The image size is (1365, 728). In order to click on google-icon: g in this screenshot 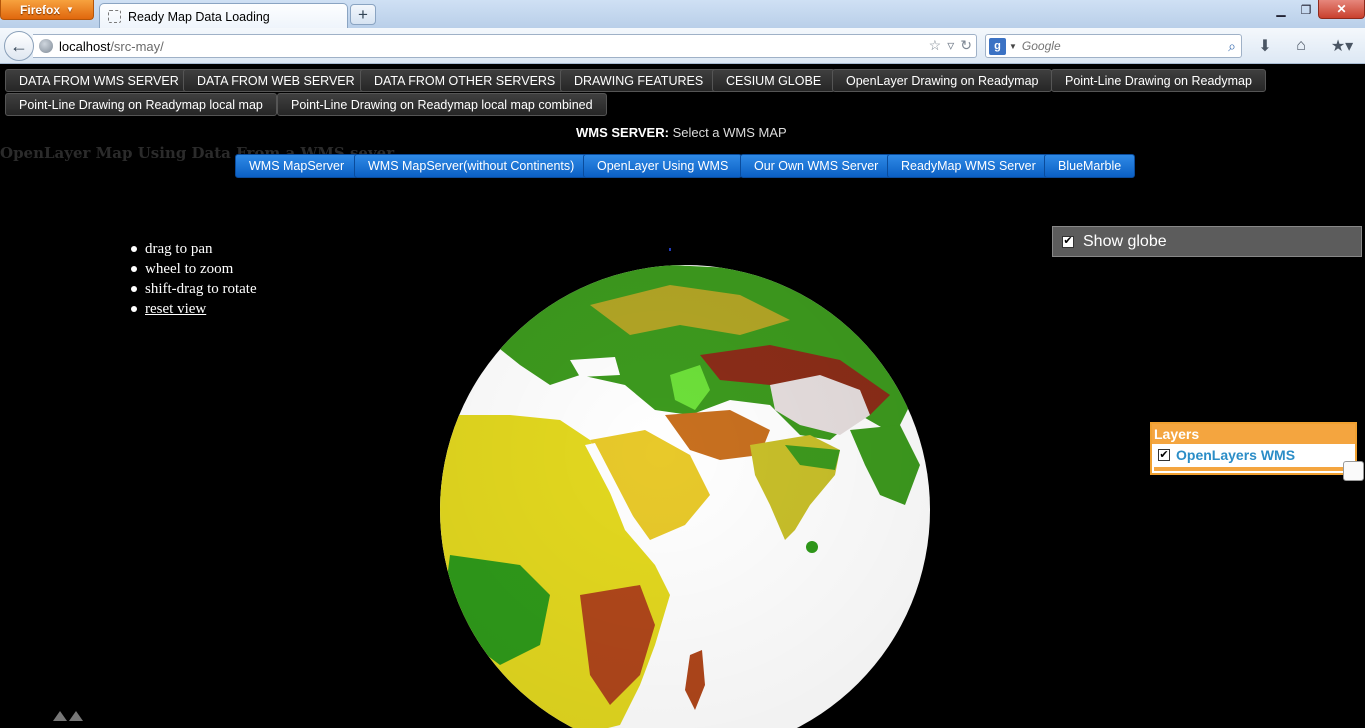, I will do `click(997, 46)`.